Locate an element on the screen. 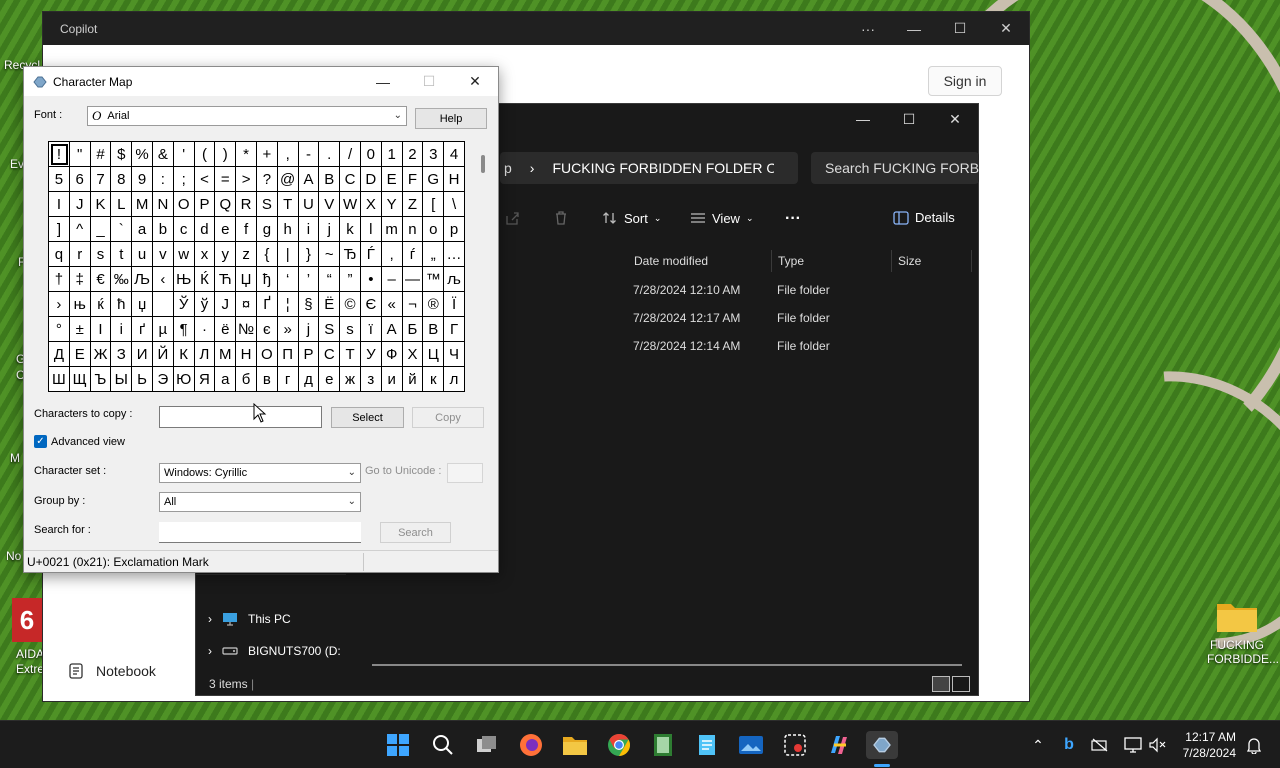 Image resolution: width=1280 pixels, height=768 pixels. character-cell: X is located at coordinates (371, 204).